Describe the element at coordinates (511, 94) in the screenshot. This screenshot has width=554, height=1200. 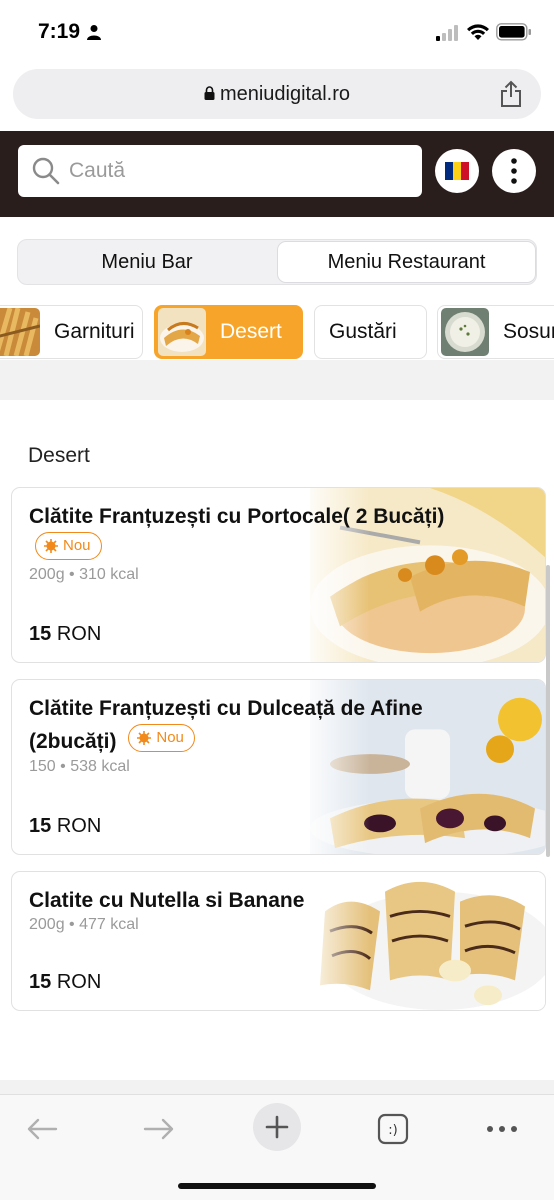
I see `share-icon` at that location.